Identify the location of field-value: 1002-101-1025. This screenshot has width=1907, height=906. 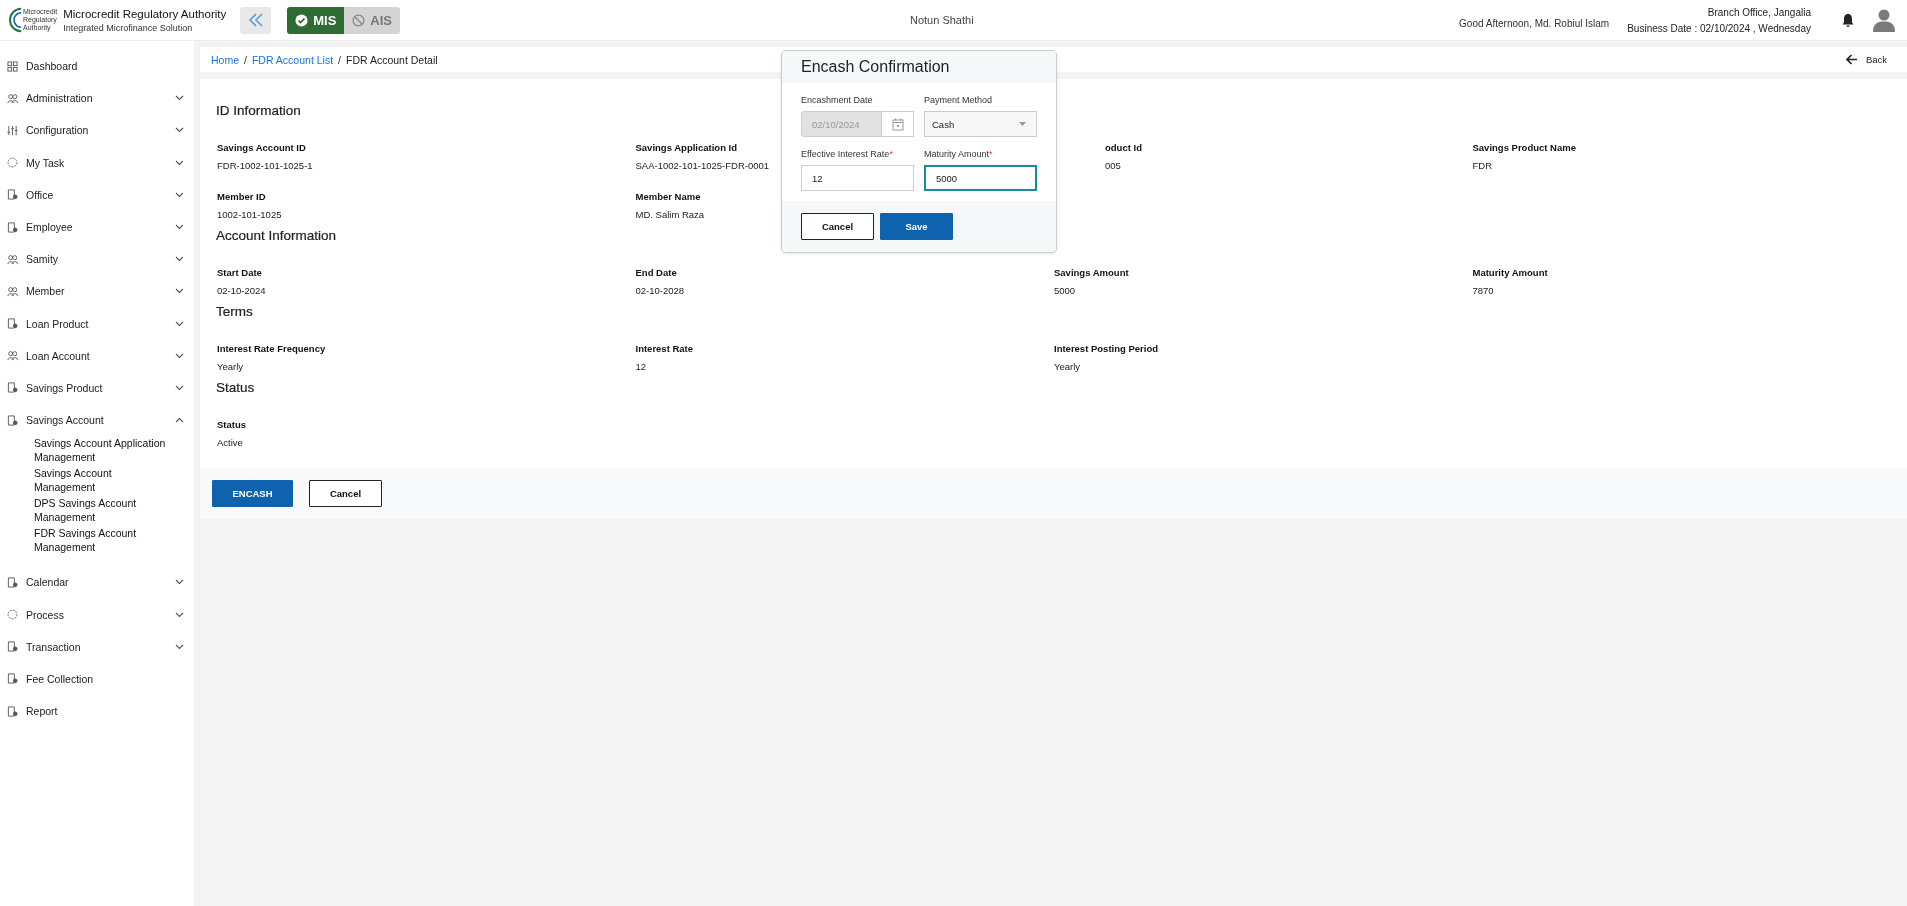
(249, 214).